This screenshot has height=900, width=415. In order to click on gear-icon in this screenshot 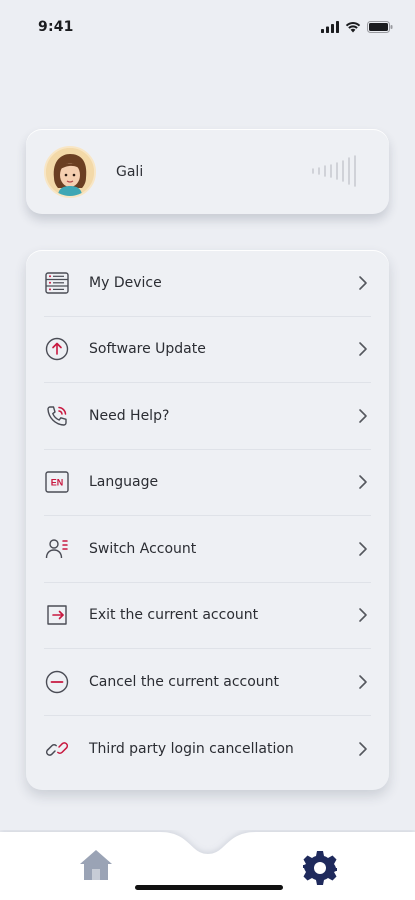, I will do `click(320, 868)`.